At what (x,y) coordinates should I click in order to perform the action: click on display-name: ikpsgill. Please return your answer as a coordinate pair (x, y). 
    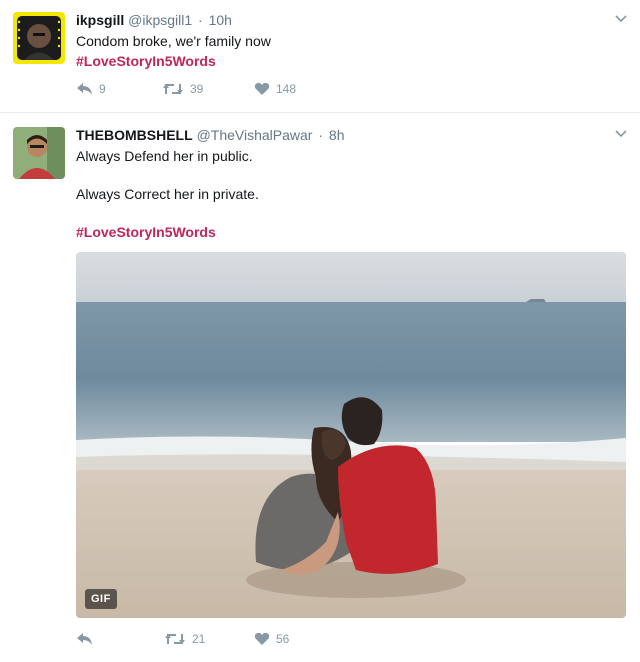
    Looking at the image, I should click on (100, 20).